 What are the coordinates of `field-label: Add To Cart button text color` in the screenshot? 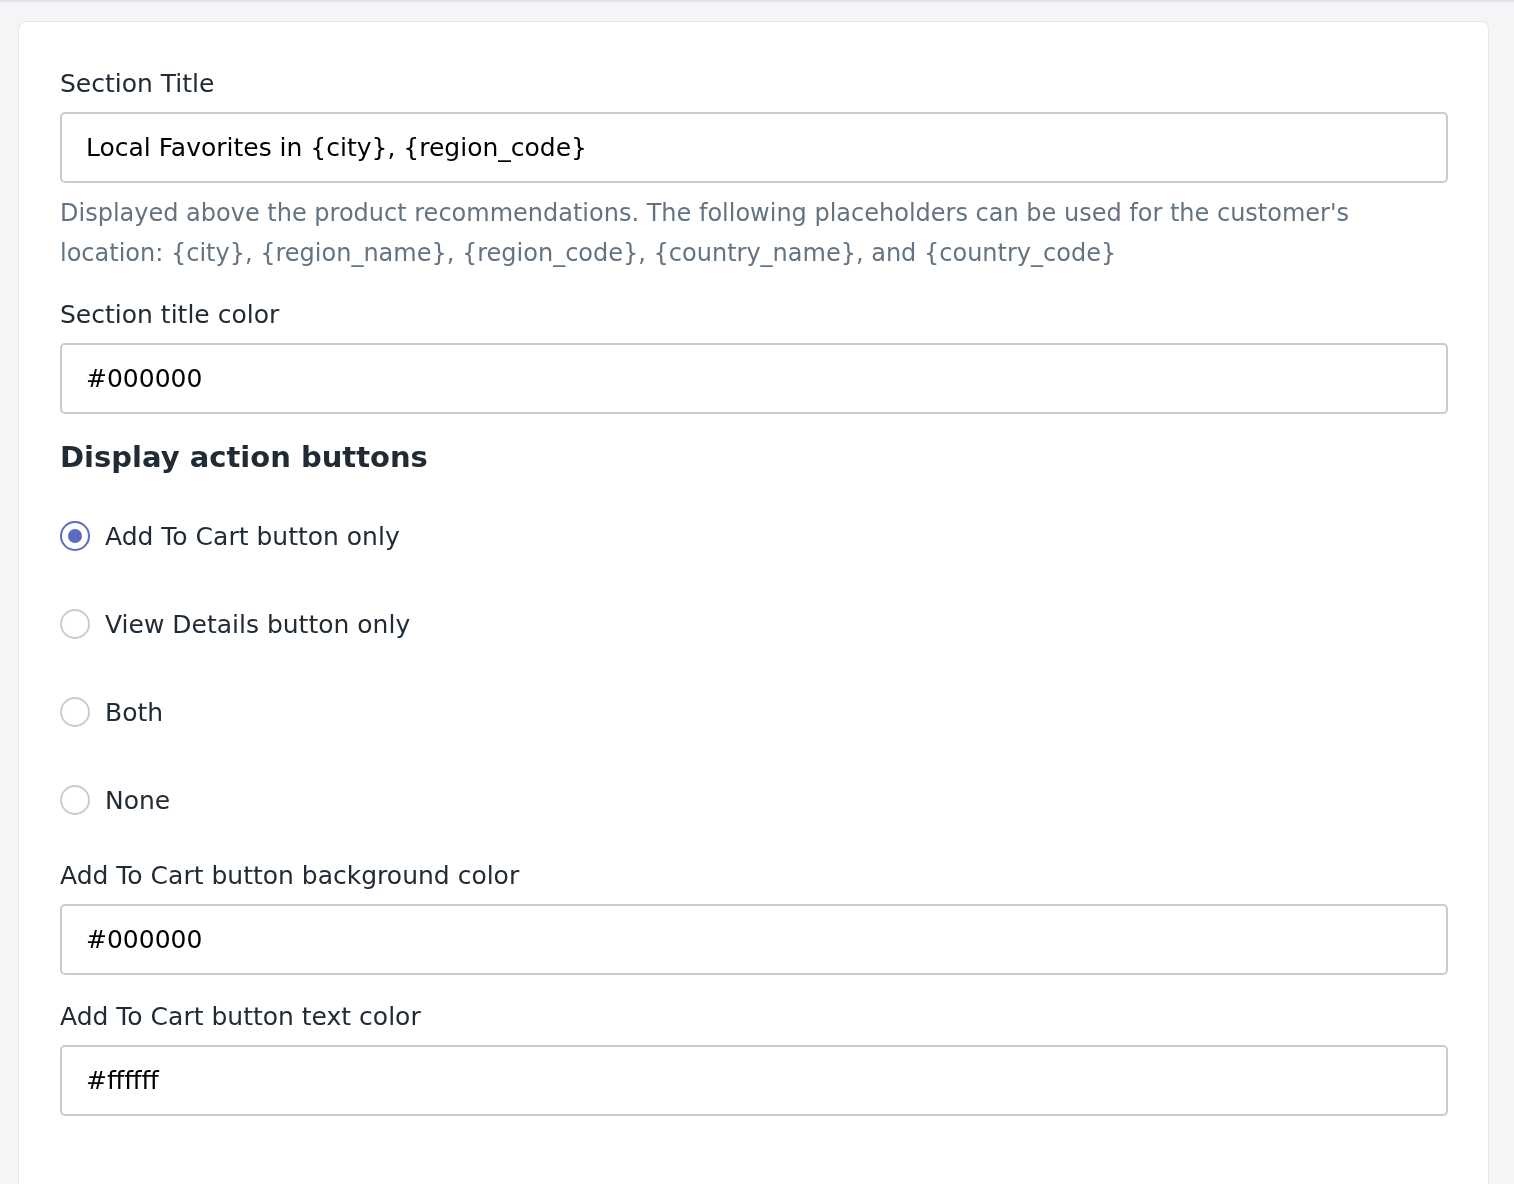 It's located at (241, 1017).